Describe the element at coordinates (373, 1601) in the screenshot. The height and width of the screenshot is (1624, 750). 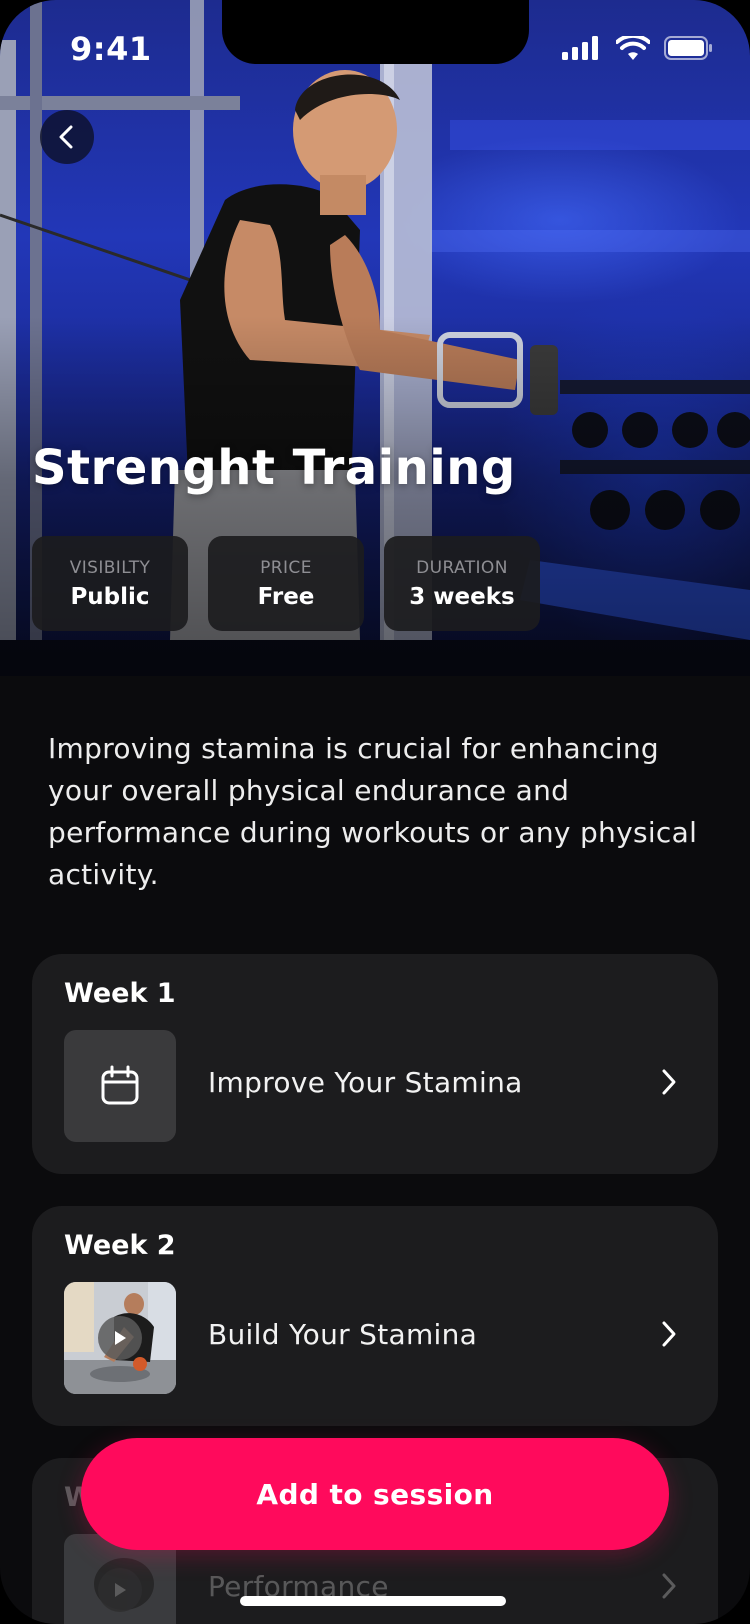
I see `home-indicator` at that location.